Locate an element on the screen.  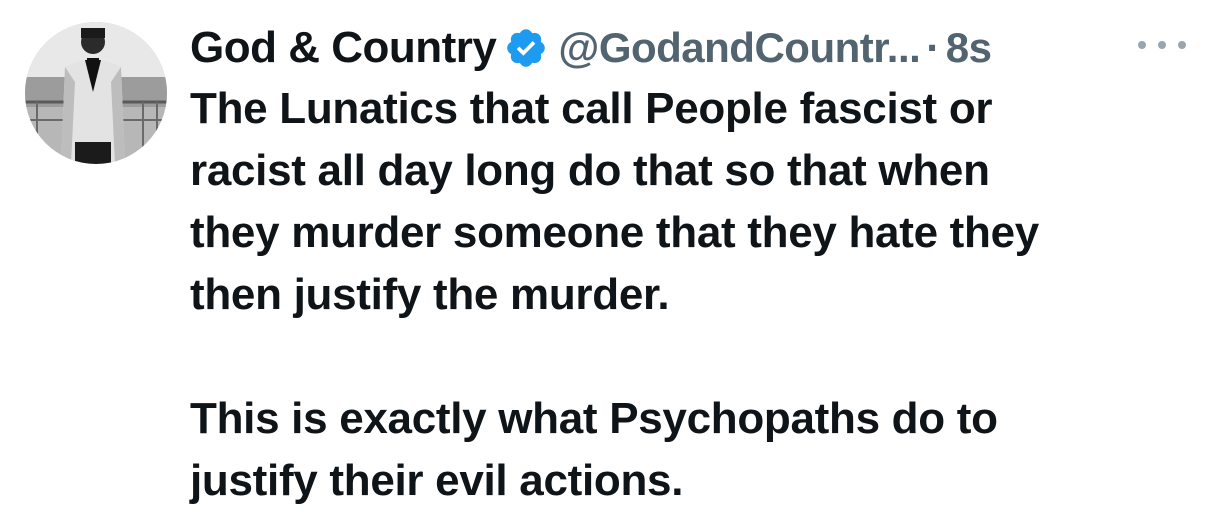
avatar-photo is located at coordinates (96, 93).